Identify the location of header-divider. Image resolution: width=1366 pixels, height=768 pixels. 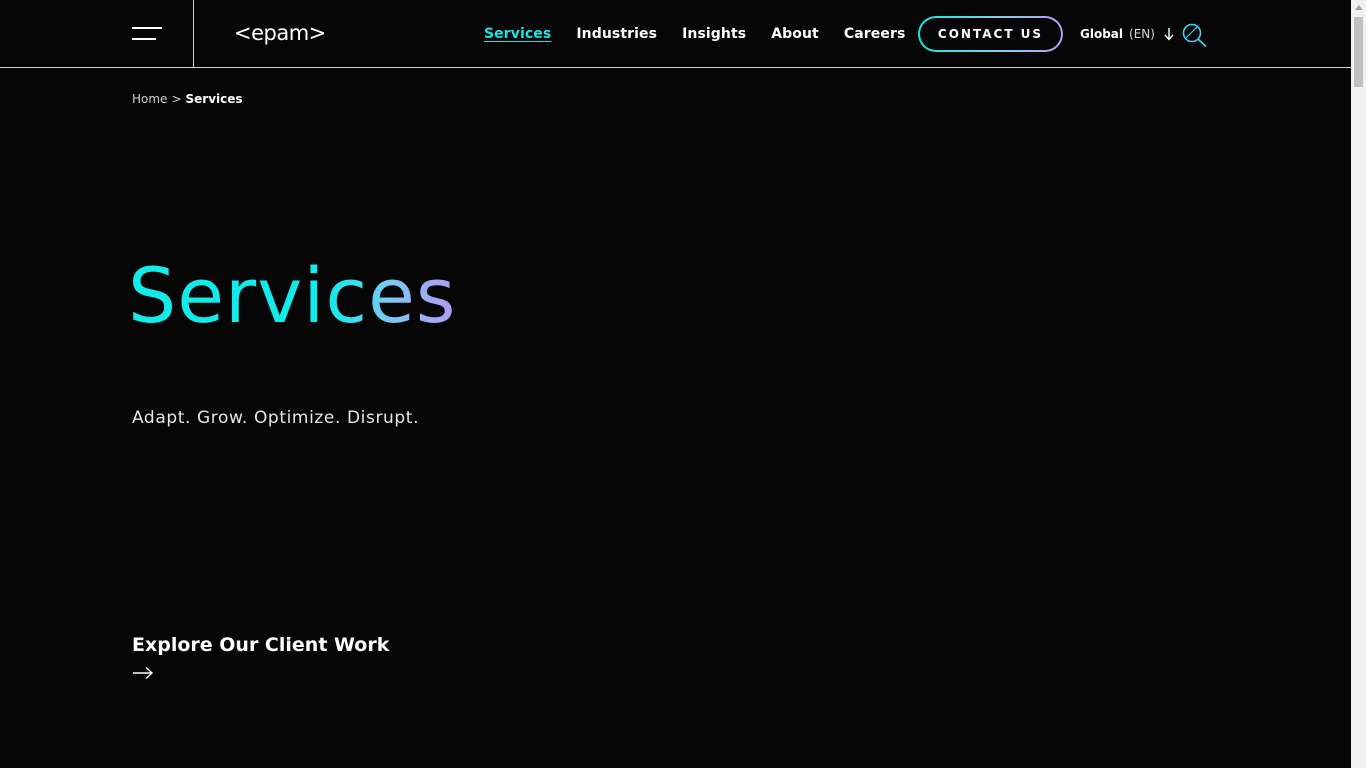
(193, 33).